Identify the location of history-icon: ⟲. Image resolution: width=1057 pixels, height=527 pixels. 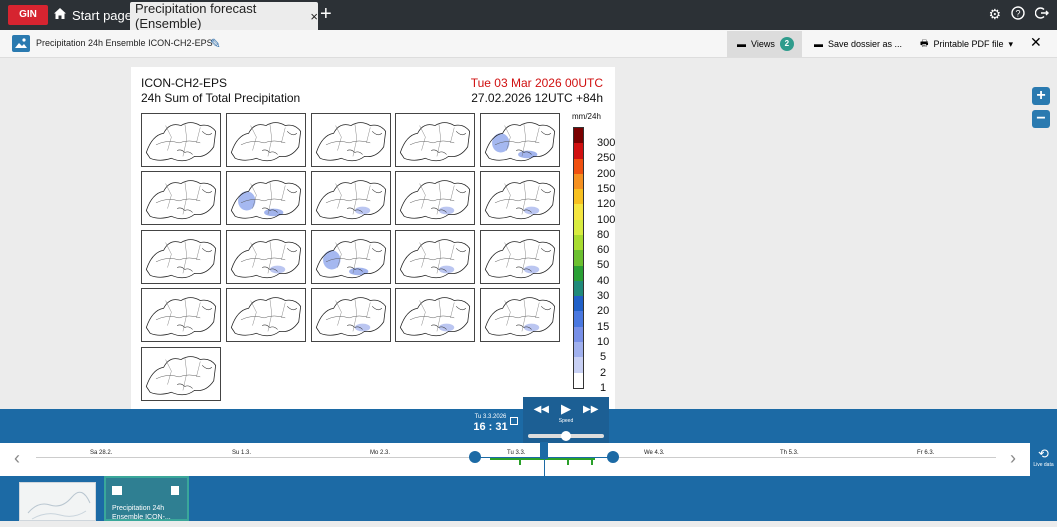
(1043, 453).